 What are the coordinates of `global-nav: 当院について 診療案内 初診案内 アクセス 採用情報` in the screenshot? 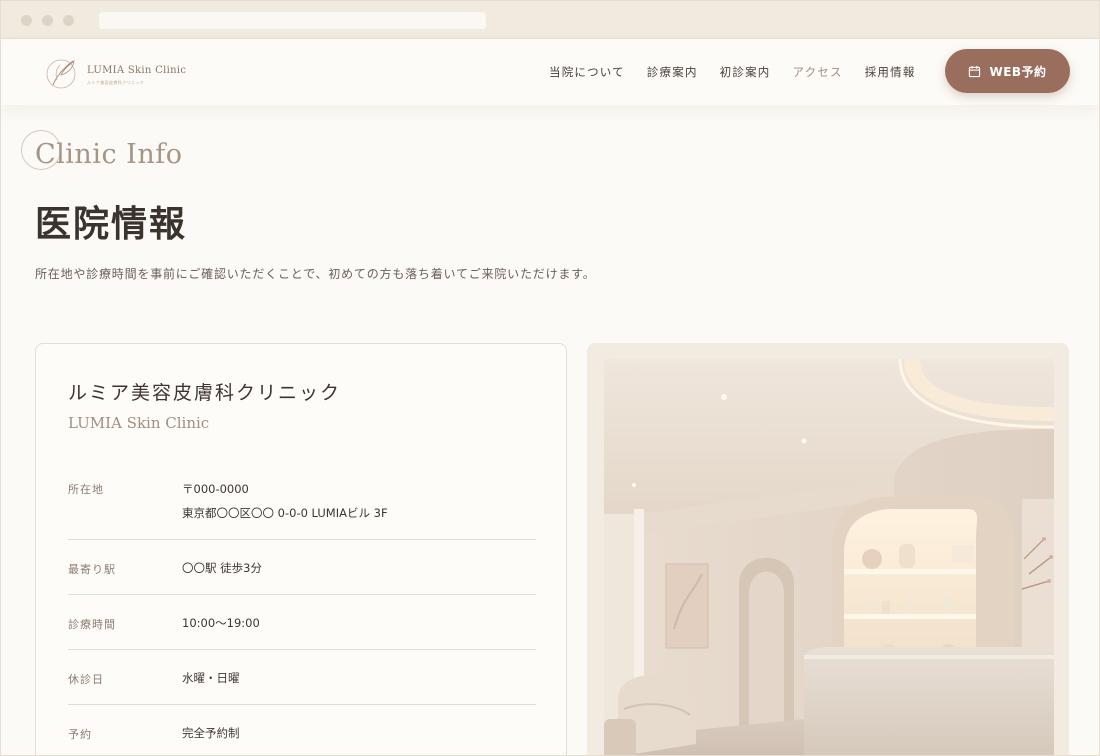 It's located at (743, 72).